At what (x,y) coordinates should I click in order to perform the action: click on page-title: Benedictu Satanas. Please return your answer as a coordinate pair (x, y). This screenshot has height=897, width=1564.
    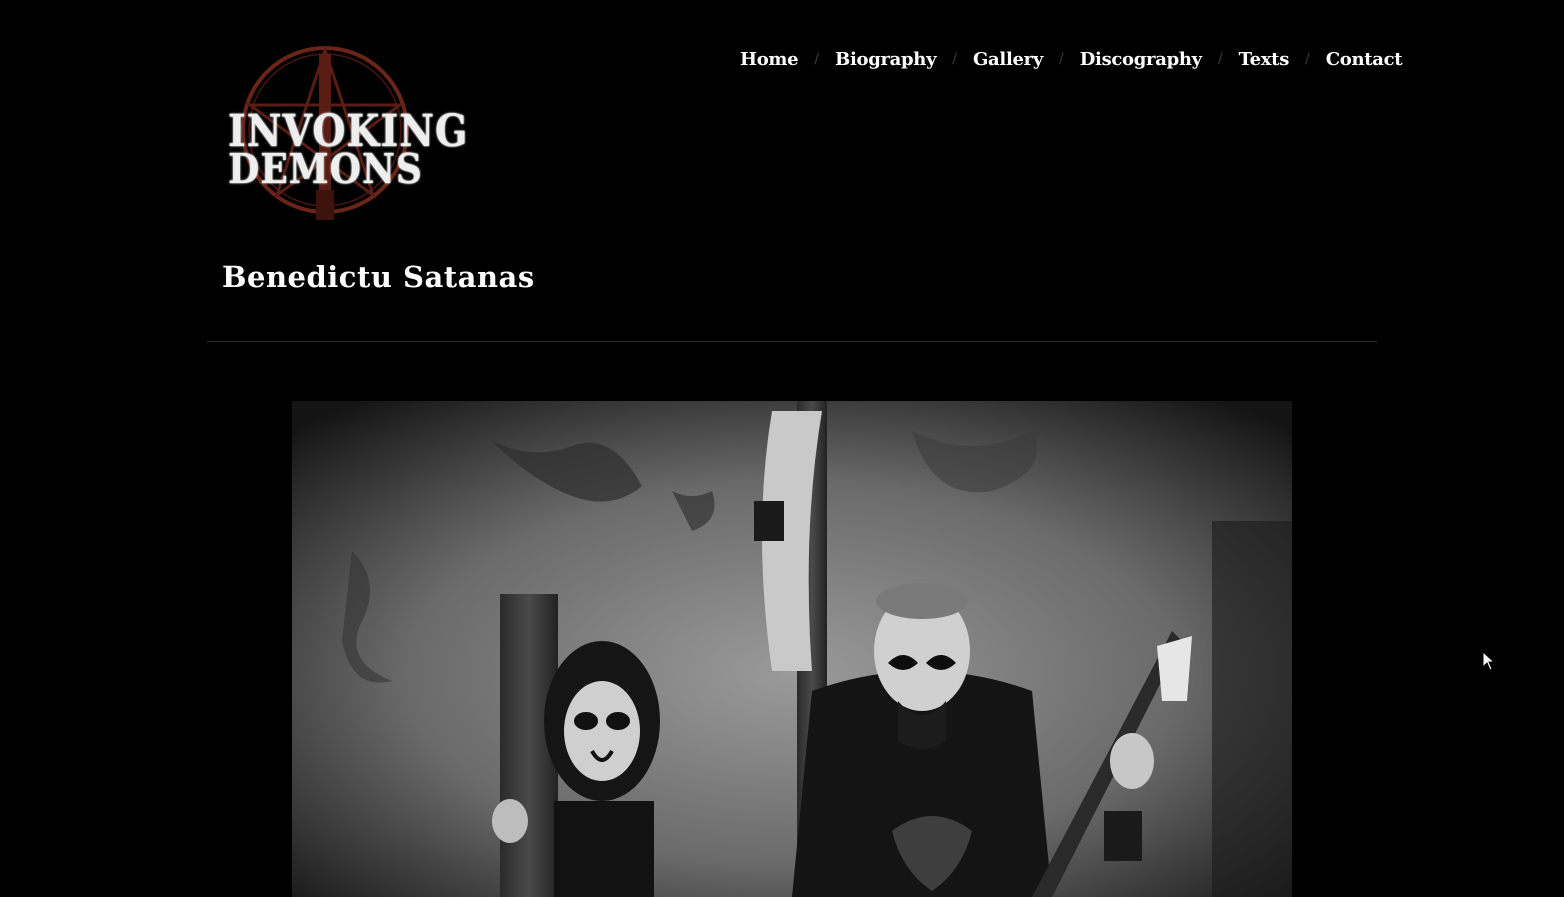
    Looking at the image, I should click on (378, 277).